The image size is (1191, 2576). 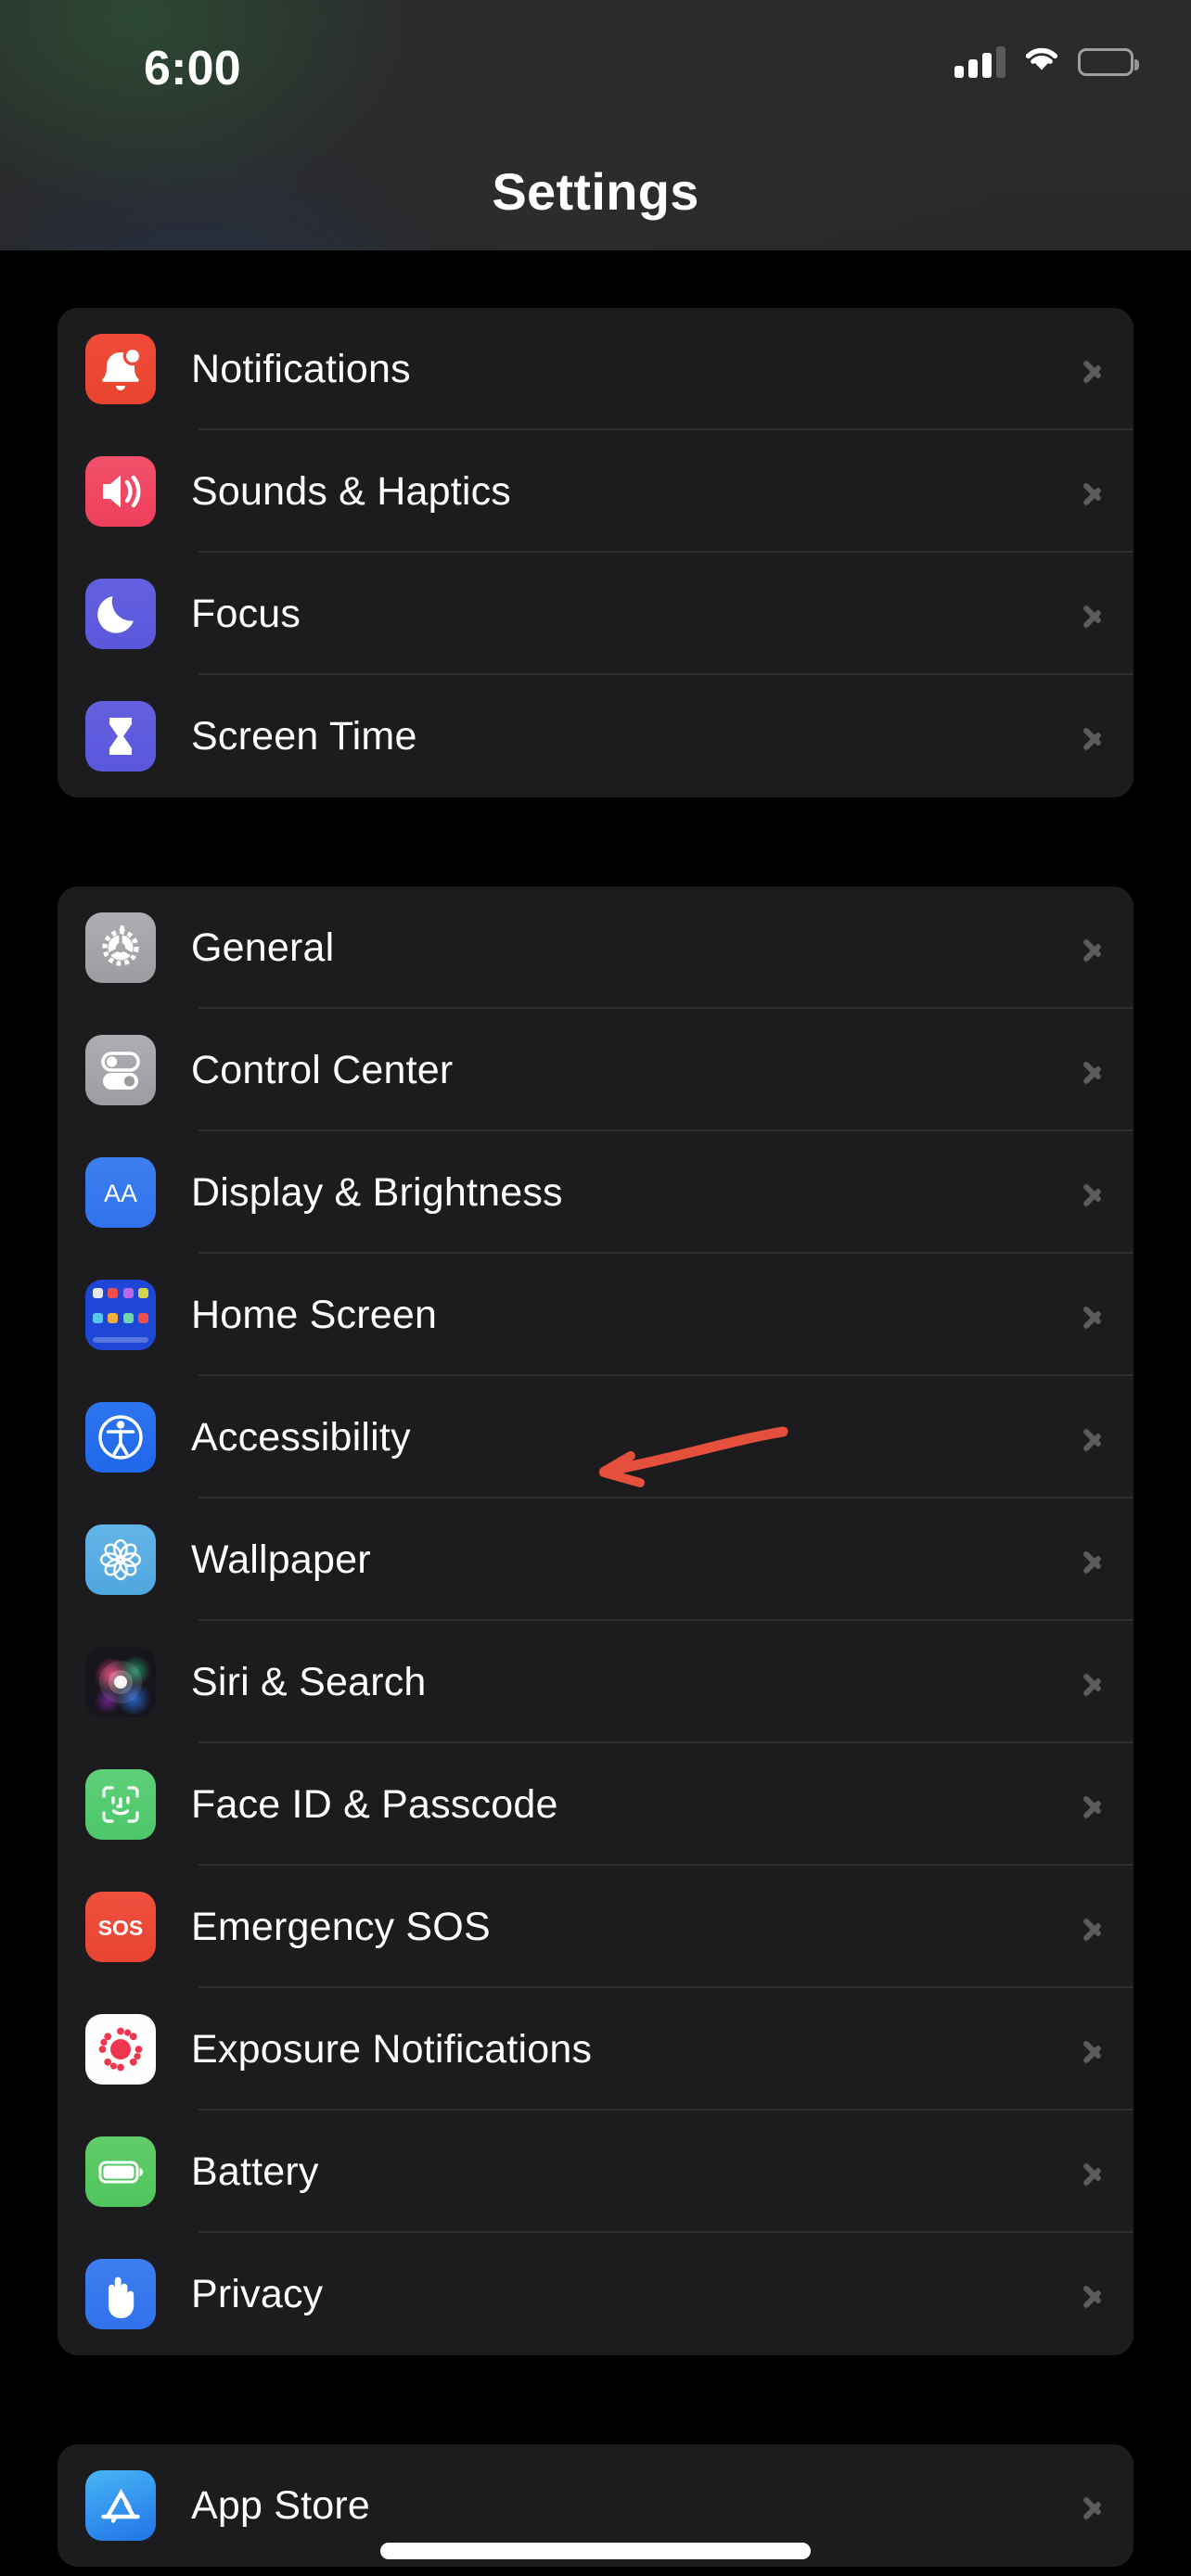 What do you see at coordinates (121, 2049) in the screenshot?
I see `exposure-dots-icon` at bounding box center [121, 2049].